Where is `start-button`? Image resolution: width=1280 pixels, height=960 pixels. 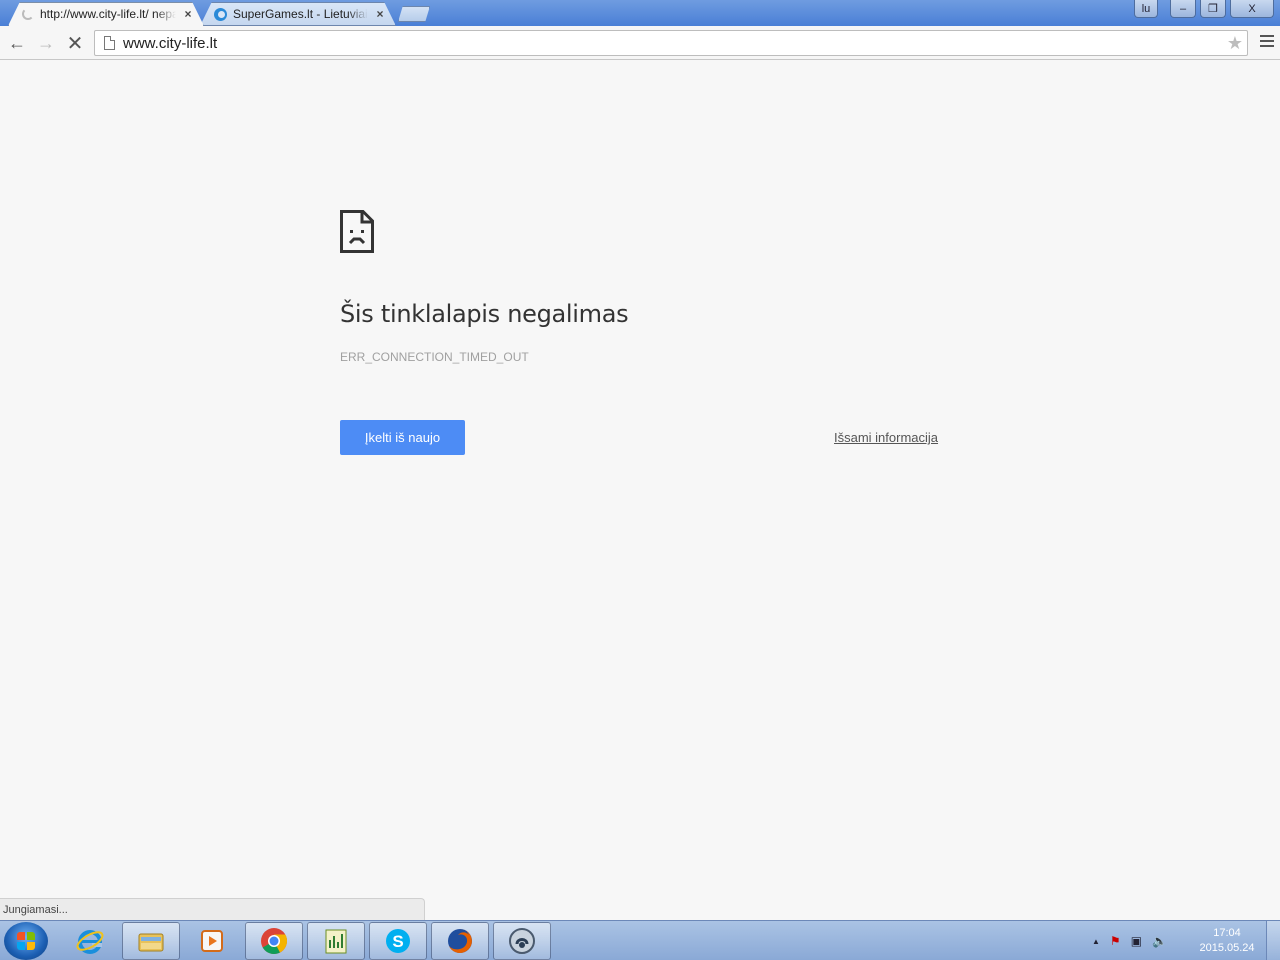 start-button is located at coordinates (26, 941).